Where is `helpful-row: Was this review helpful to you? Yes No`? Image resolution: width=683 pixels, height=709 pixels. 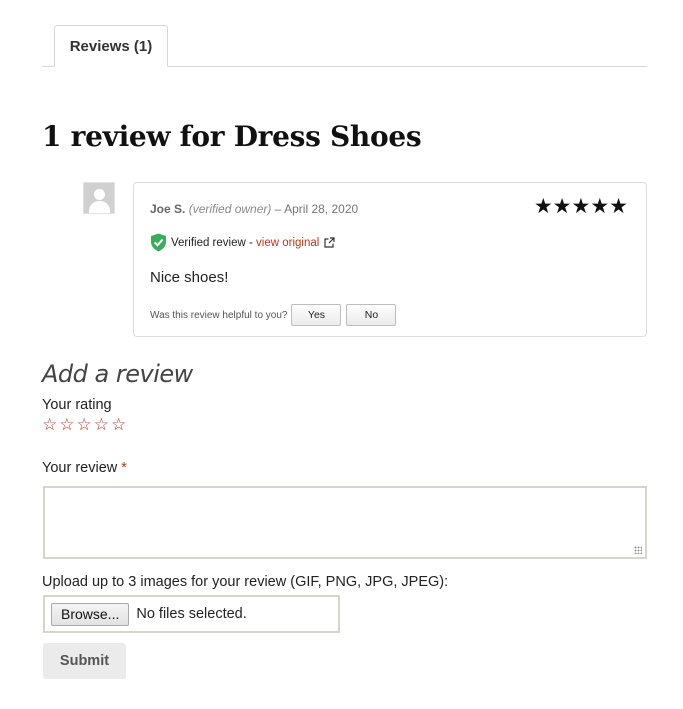 helpful-row: Was this review helpful to you? Yes No is located at coordinates (273, 315).